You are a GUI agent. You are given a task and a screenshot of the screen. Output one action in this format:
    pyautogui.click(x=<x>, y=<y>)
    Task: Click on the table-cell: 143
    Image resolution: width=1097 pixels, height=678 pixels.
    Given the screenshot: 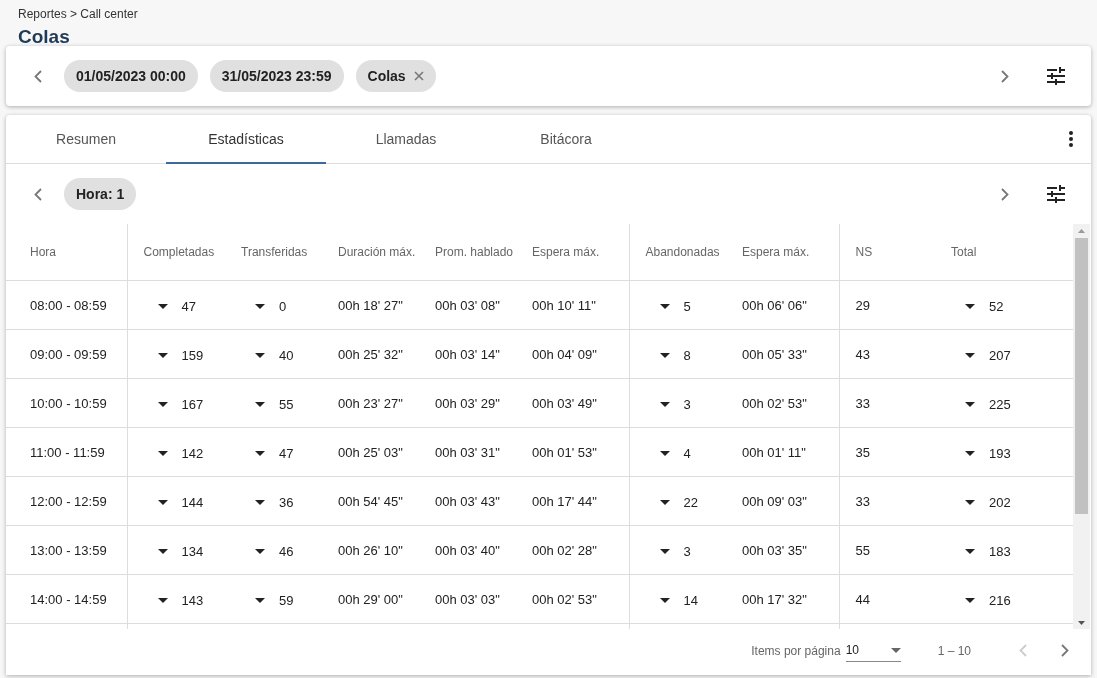 What is the action you would take?
    pyautogui.click(x=192, y=600)
    